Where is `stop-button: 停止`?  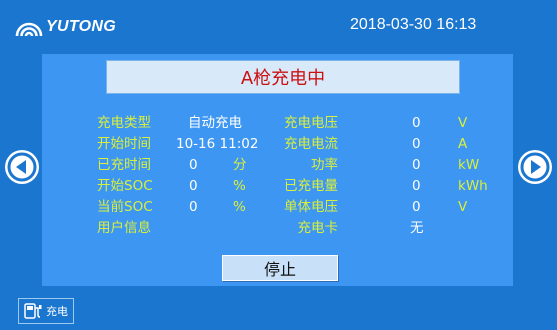 stop-button: 停止 is located at coordinates (280, 268).